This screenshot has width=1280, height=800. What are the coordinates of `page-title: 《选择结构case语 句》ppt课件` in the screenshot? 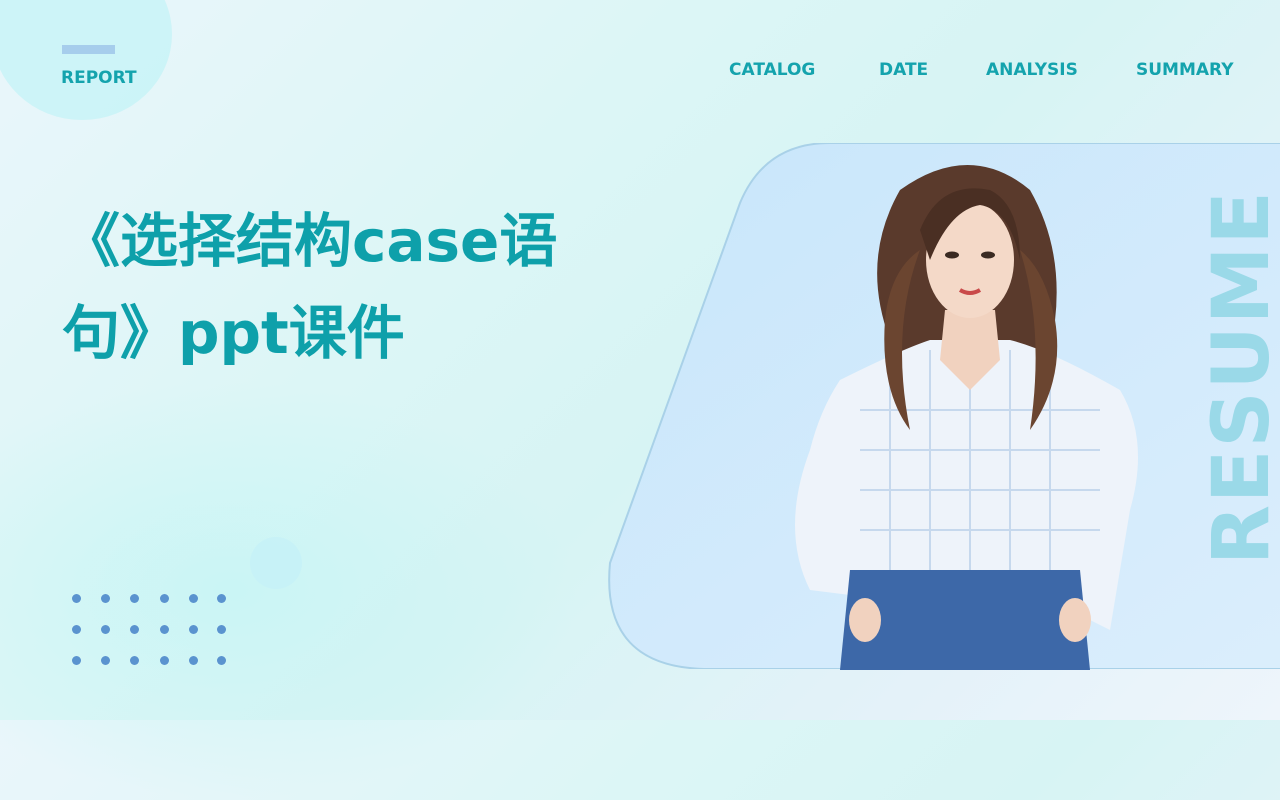 It's located at (342, 287).